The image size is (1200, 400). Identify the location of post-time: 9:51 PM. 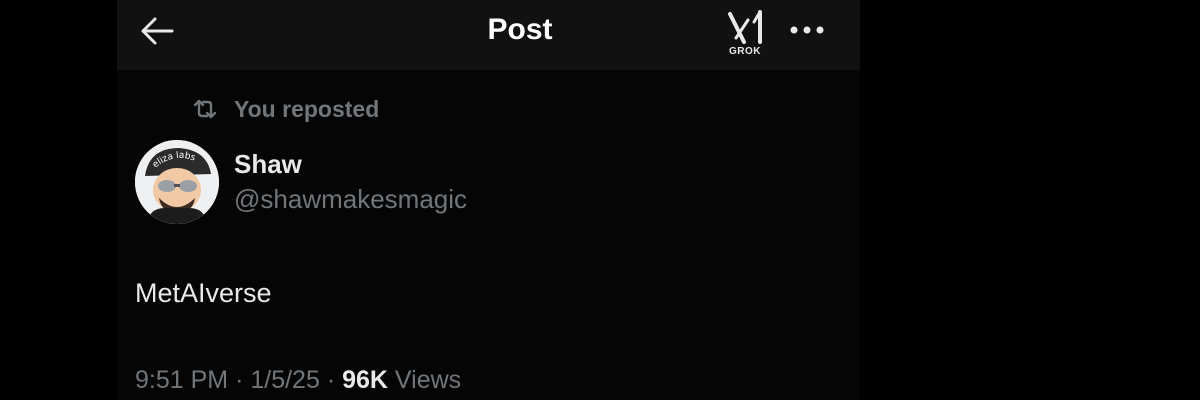
(181, 380).